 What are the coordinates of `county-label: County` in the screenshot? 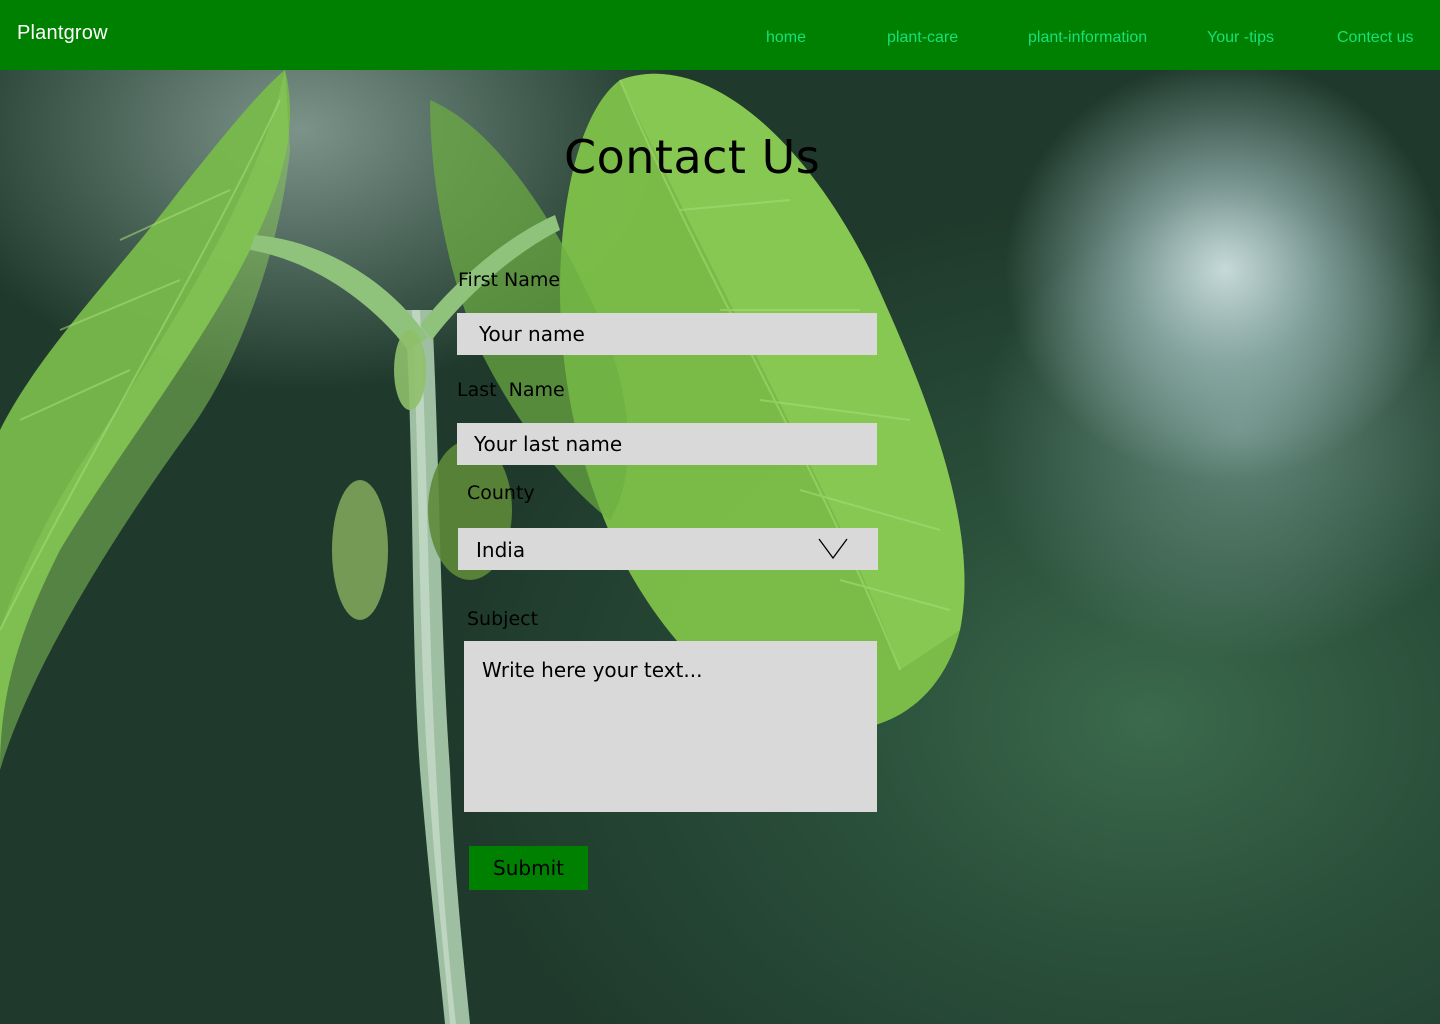 It's located at (501, 493).